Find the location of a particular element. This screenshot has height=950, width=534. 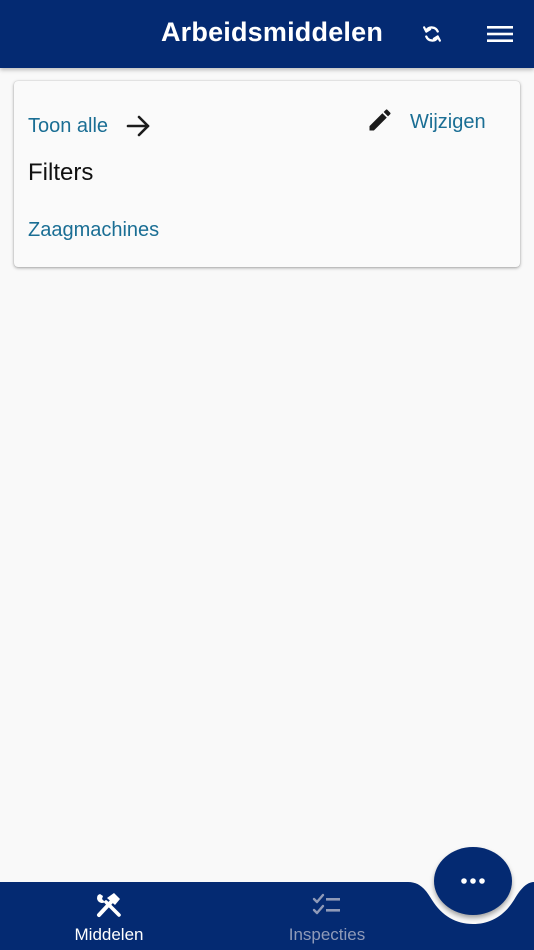

show-all-label: Toon alle is located at coordinates (68, 125).